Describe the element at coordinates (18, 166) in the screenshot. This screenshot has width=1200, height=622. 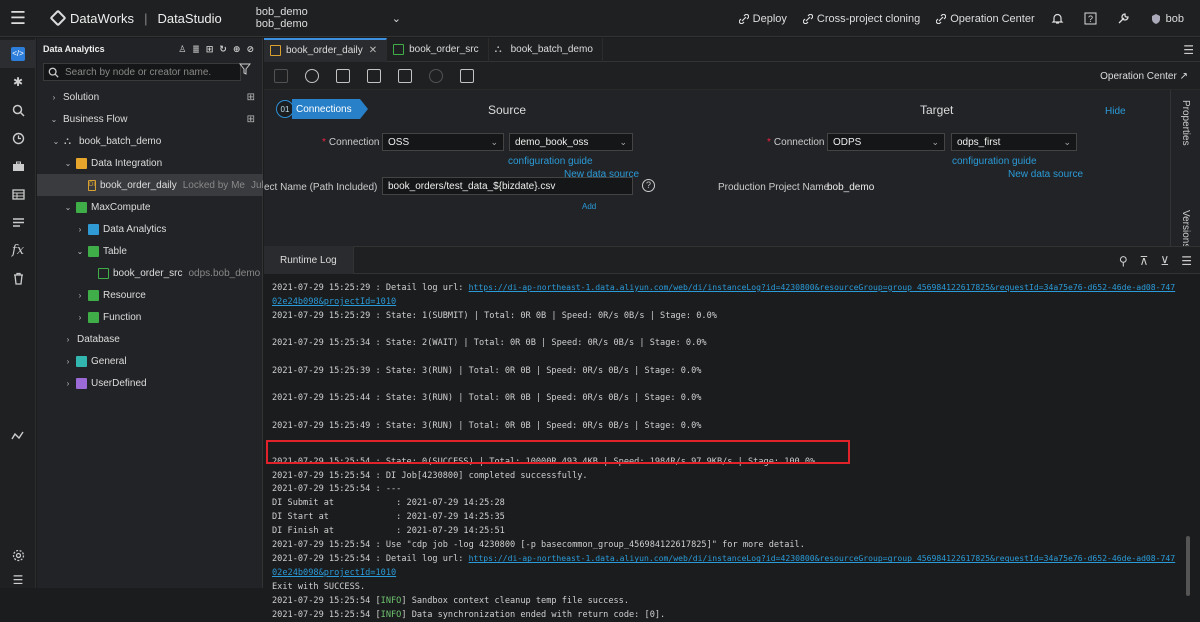
I see `briefcase-icon` at that location.